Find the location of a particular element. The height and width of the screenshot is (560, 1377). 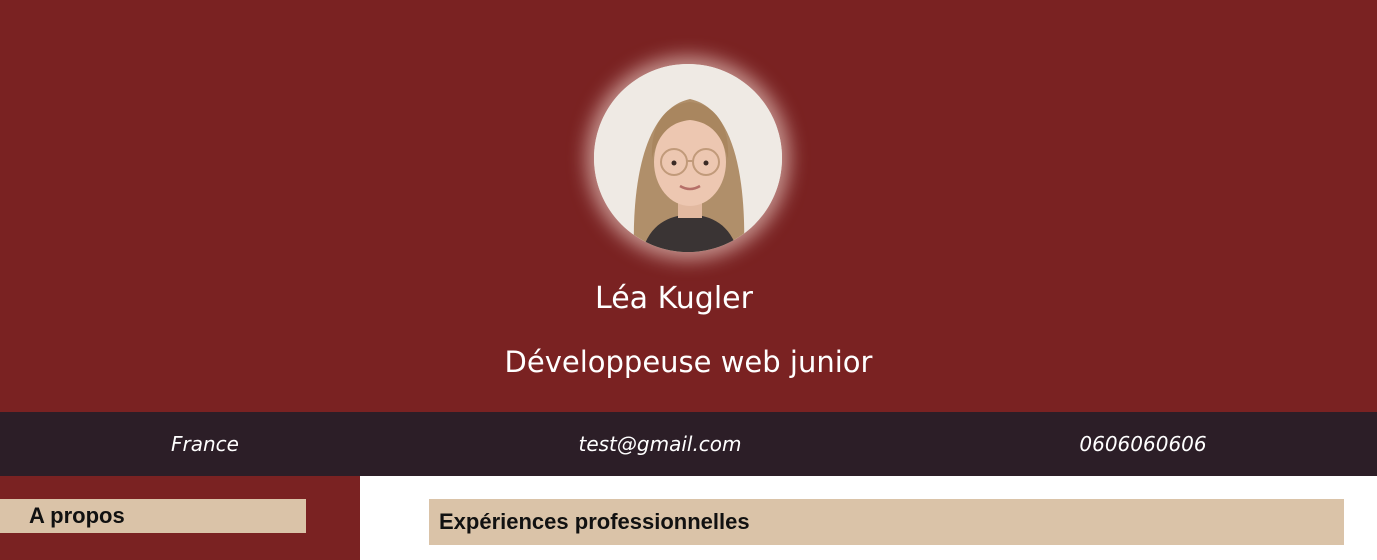

profile-photo is located at coordinates (688, 158).